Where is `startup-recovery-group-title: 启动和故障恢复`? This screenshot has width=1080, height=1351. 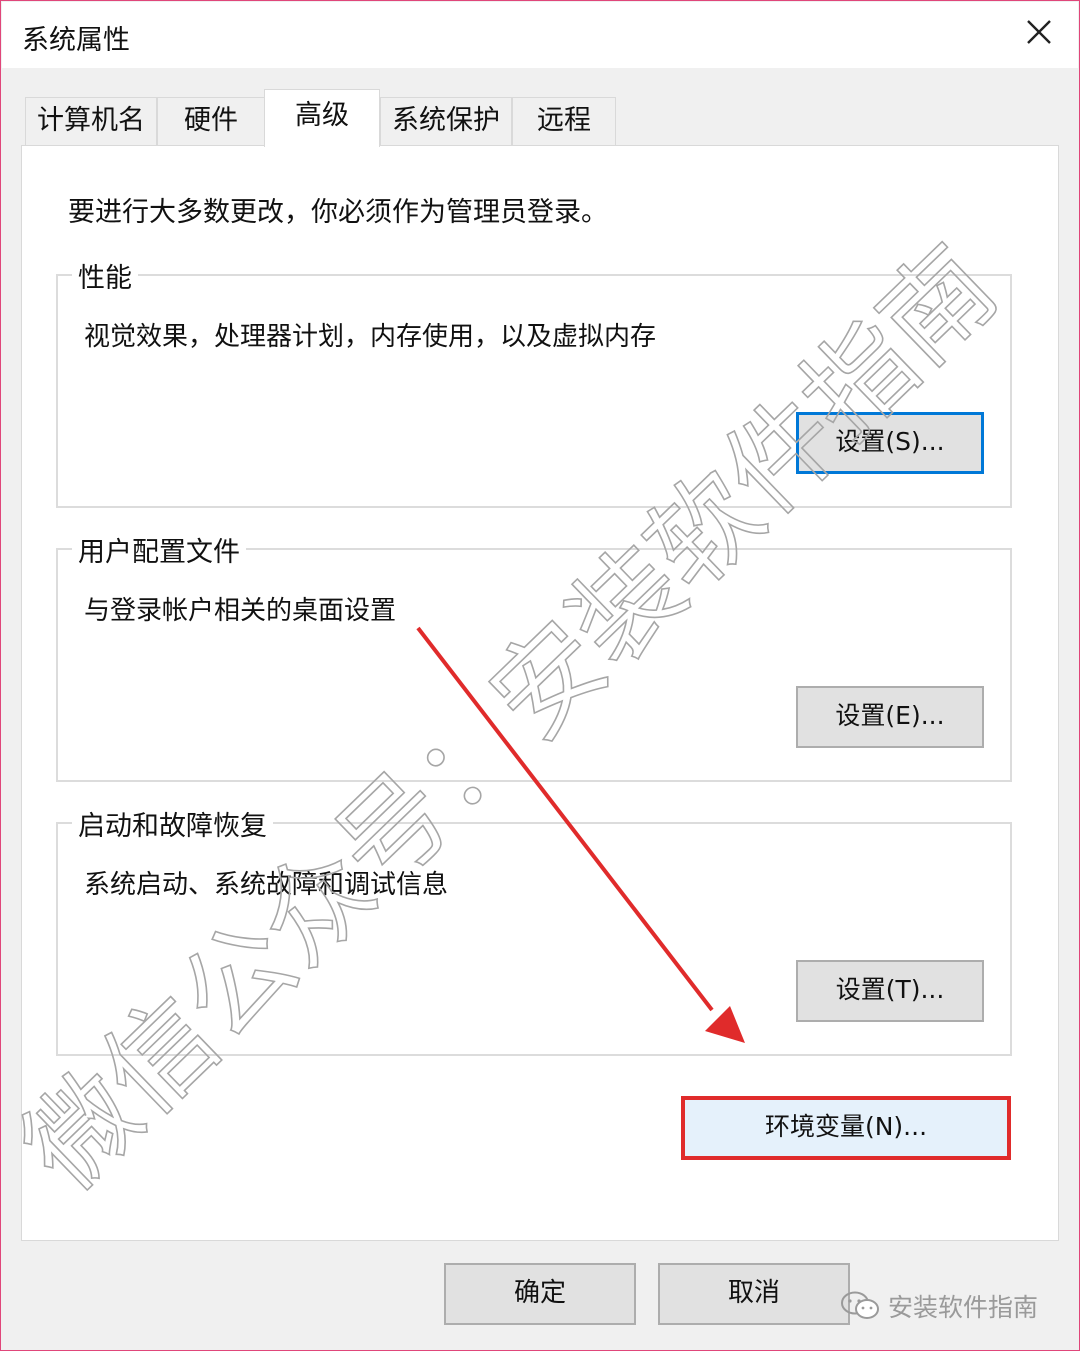 startup-recovery-group-title: 启动和故障恢复 is located at coordinates (172, 823).